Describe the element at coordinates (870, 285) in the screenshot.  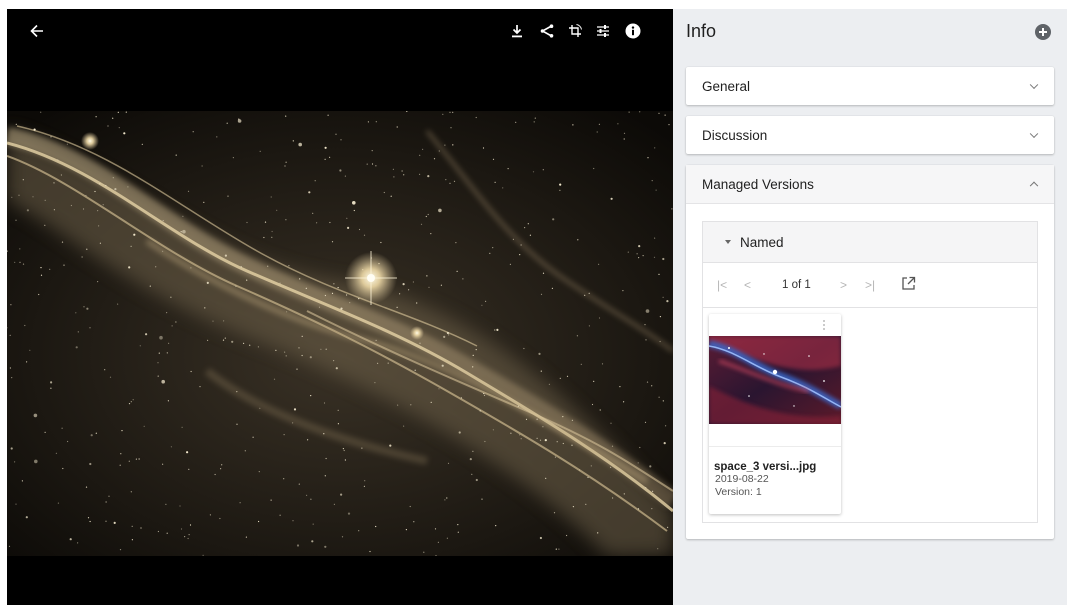
I see `last-page-button: >|` at that location.